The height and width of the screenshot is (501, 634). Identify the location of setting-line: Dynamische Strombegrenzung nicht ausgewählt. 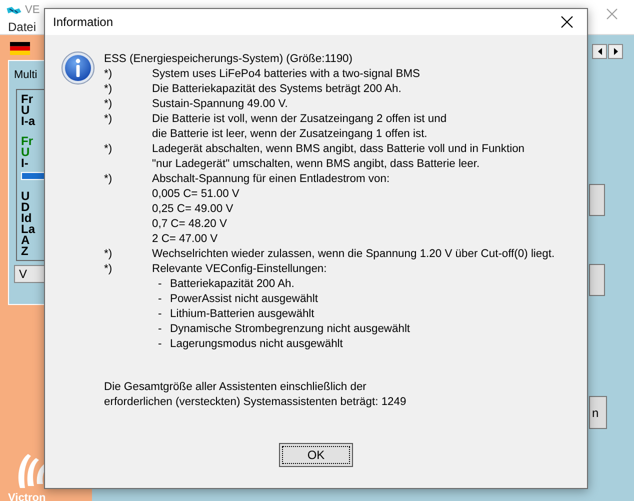
(290, 329).